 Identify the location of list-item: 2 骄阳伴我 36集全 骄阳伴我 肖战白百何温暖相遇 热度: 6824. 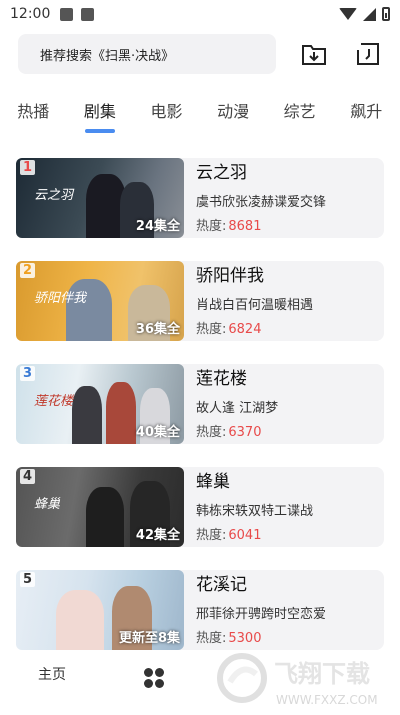
(200, 301).